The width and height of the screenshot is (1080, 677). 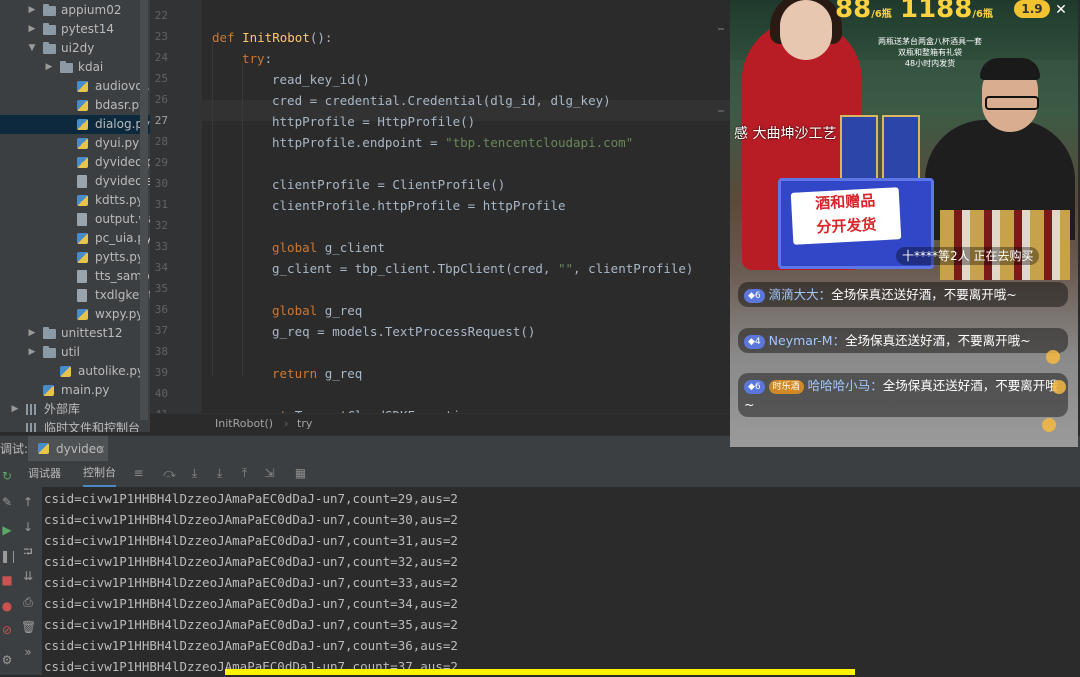 What do you see at coordinates (92, 426) in the screenshot?
I see `tree-item-label: 临时文件和控制台` at bounding box center [92, 426].